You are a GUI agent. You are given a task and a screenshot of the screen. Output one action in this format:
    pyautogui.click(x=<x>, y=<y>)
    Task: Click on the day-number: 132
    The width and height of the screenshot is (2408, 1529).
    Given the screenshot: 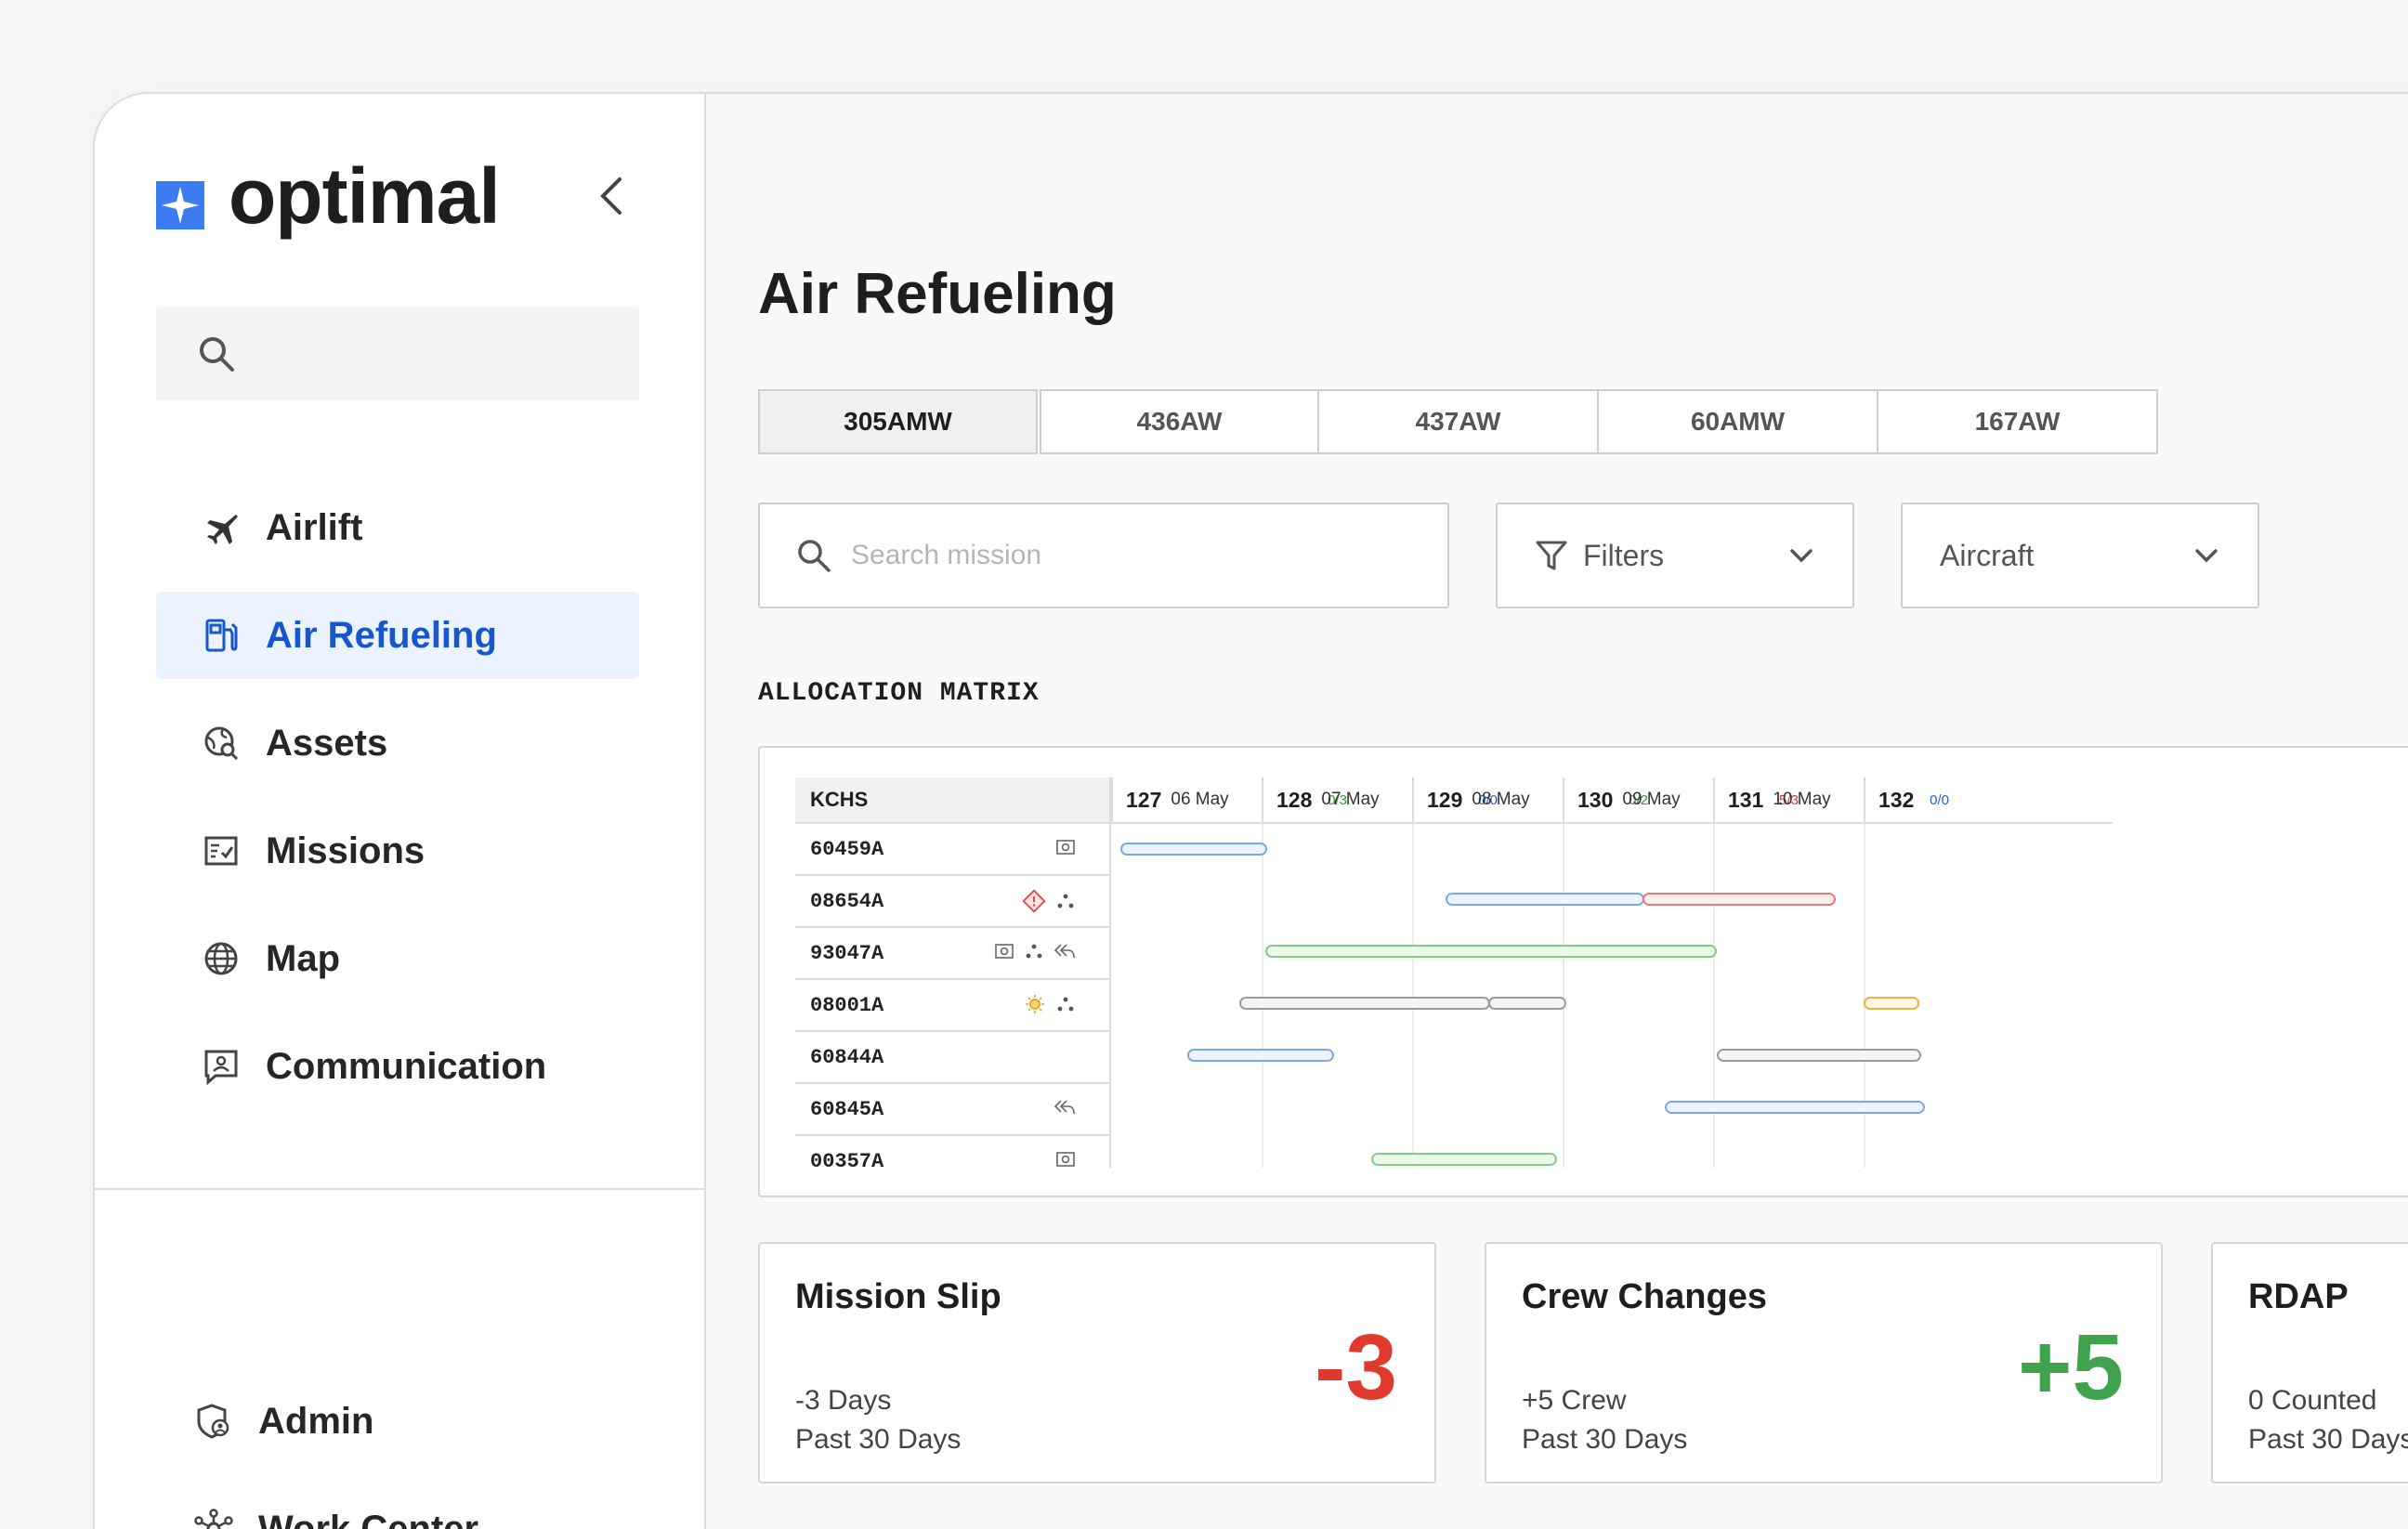 What is the action you would take?
    pyautogui.click(x=1896, y=799)
    